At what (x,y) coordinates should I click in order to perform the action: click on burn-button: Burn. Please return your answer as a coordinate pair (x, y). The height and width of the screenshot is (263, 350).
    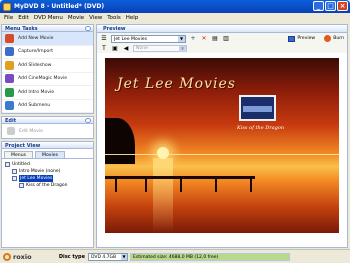
    Looking at the image, I should click on (334, 38).